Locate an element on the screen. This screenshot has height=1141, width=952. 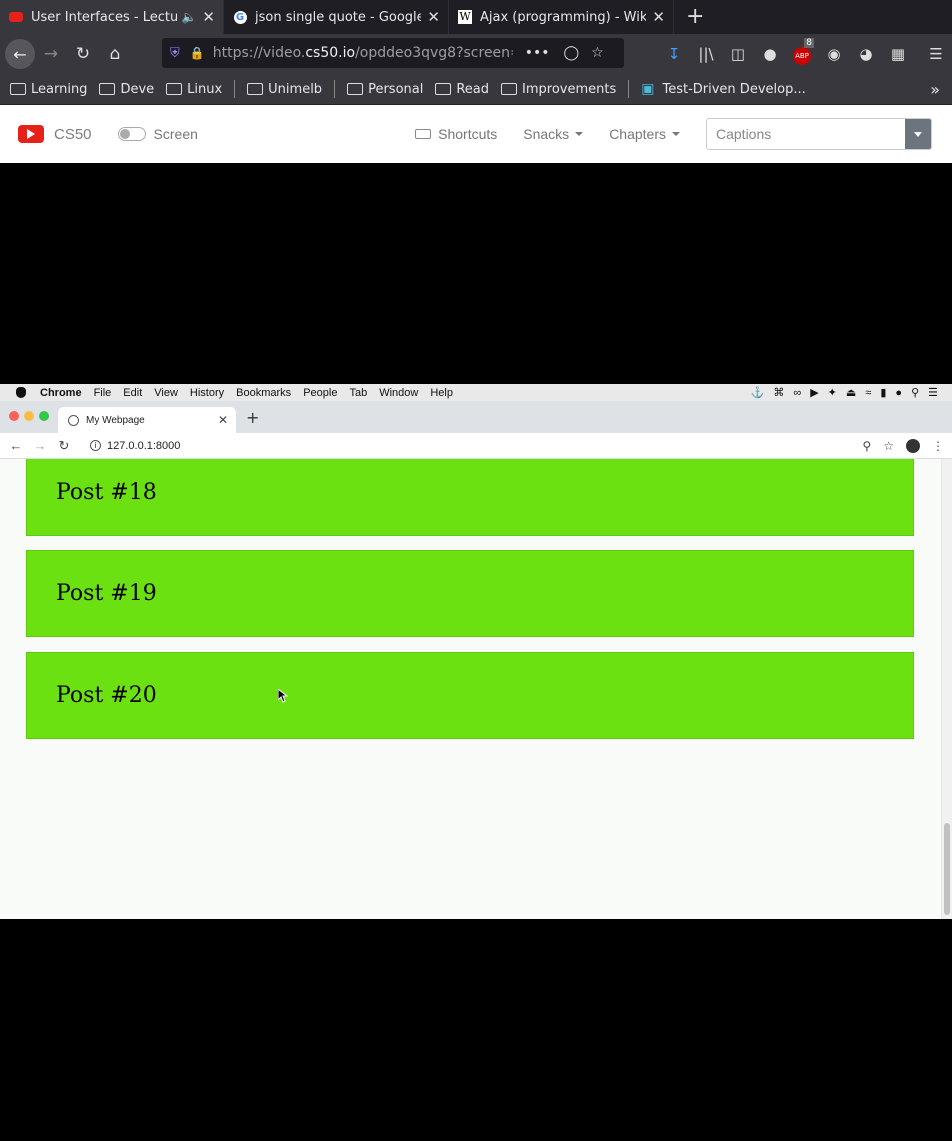
tab-user-interfaces: User Interfaces - Lectur 🔈 ✕ is located at coordinates (112, 17).